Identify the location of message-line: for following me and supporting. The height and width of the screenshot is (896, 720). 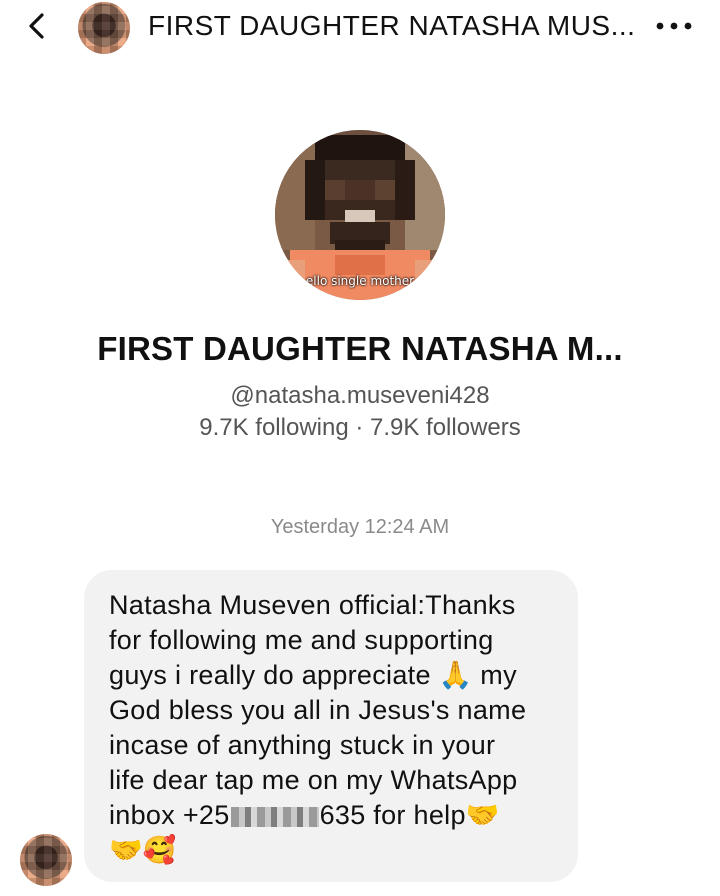
(301, 640).